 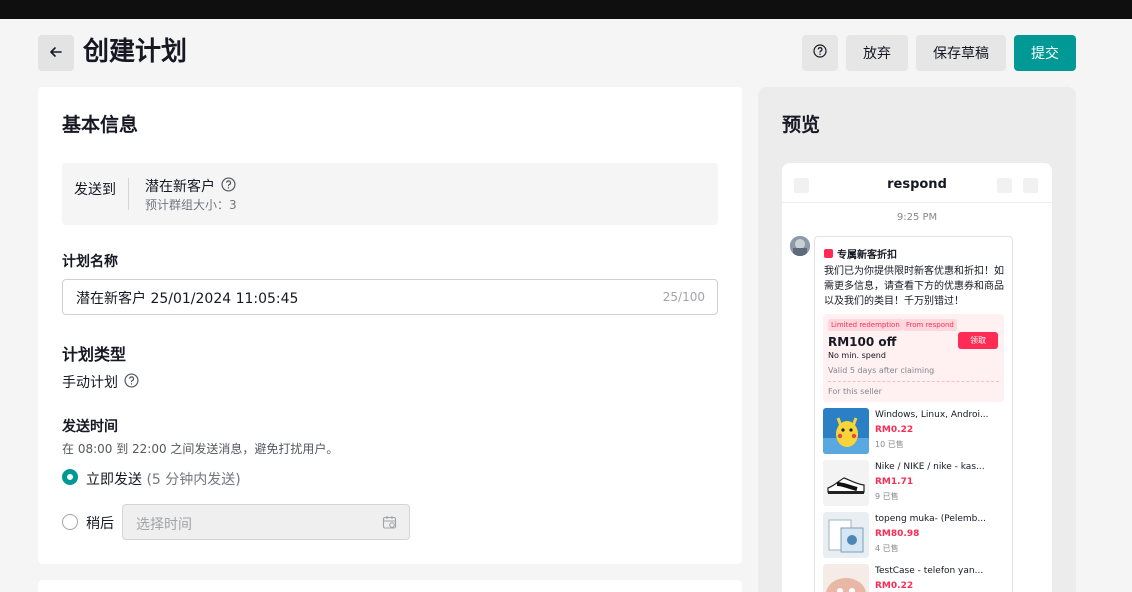 I want to click on send-now-sub: (5 分钟内发送), so click(x=193, y=480).